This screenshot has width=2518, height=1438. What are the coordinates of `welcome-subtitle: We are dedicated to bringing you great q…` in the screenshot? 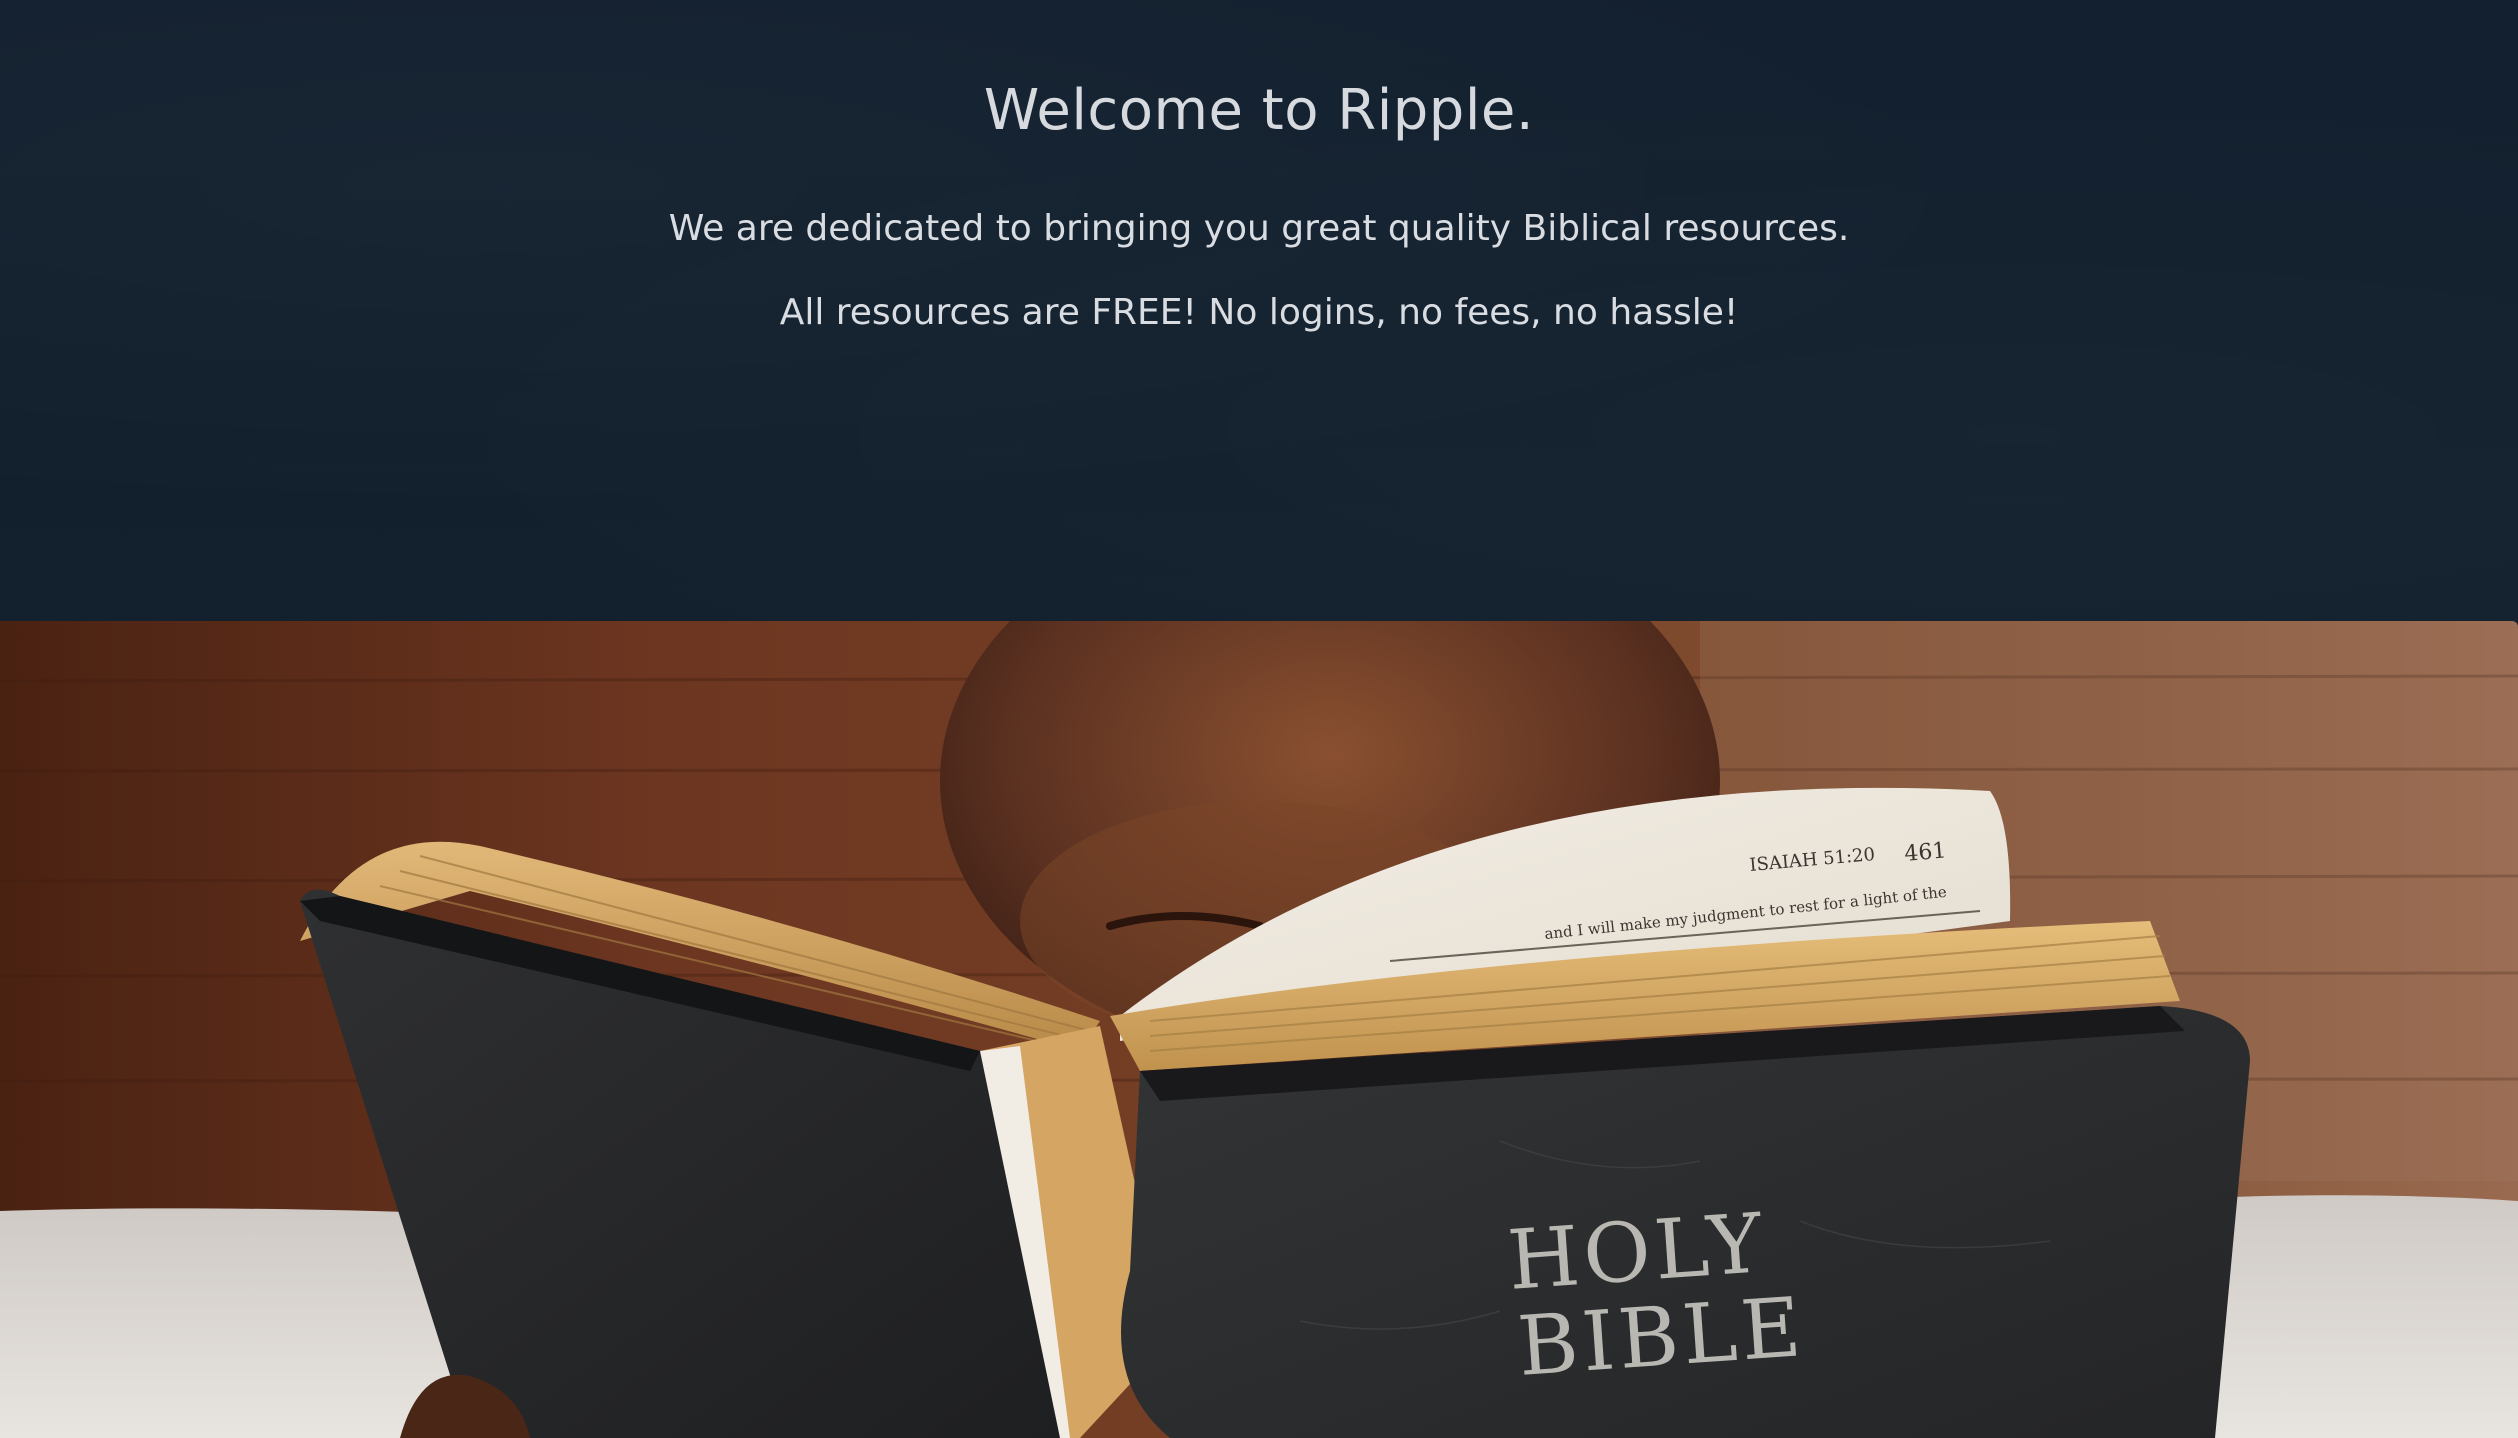 It's located at (1259, 228).